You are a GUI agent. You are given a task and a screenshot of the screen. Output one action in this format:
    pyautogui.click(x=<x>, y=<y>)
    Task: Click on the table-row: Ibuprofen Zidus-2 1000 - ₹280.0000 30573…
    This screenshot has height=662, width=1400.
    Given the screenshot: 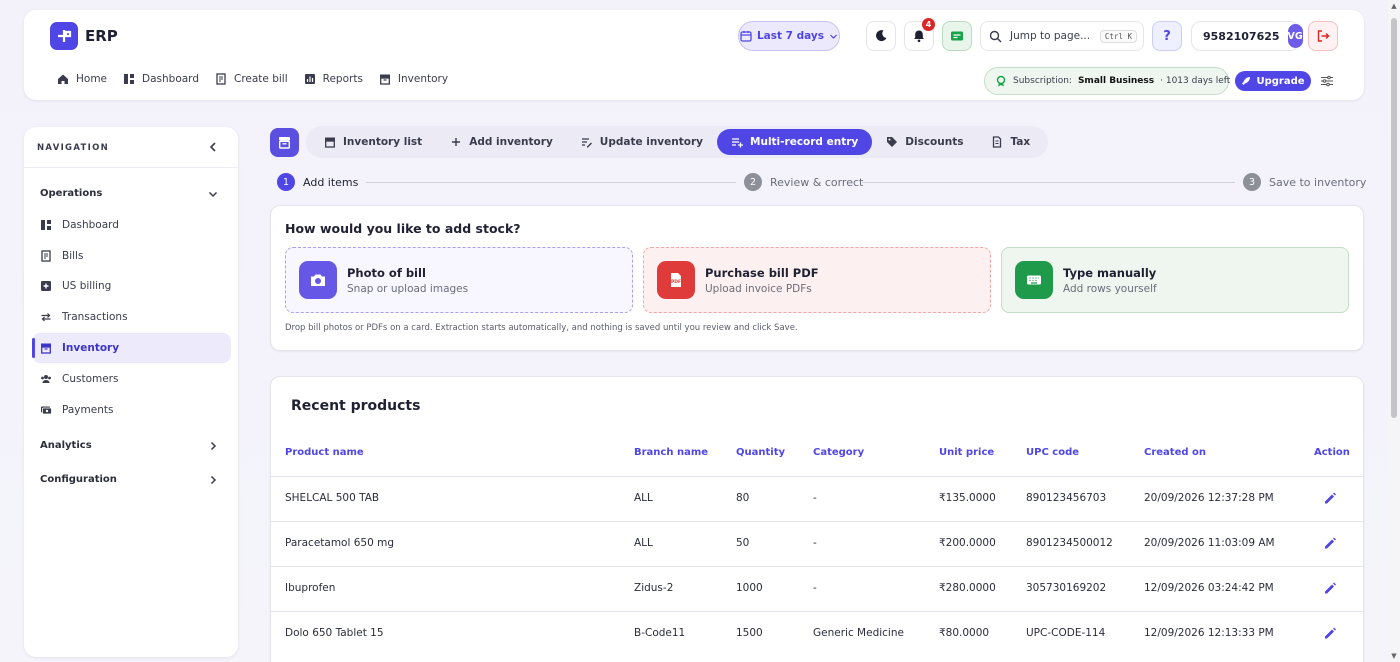 What is the action you would take?
    pyautogui.click(x=817, y=588)
    